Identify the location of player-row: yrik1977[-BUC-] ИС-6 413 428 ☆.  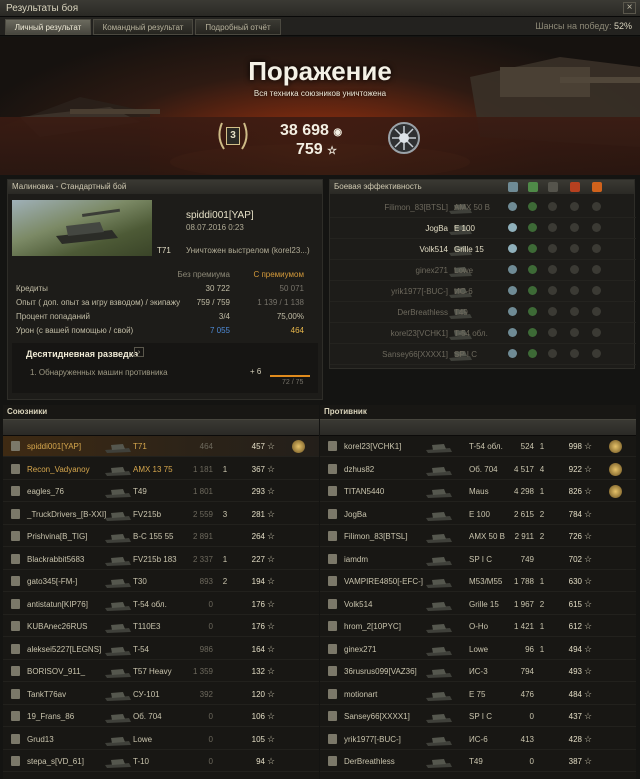
(478, 739).